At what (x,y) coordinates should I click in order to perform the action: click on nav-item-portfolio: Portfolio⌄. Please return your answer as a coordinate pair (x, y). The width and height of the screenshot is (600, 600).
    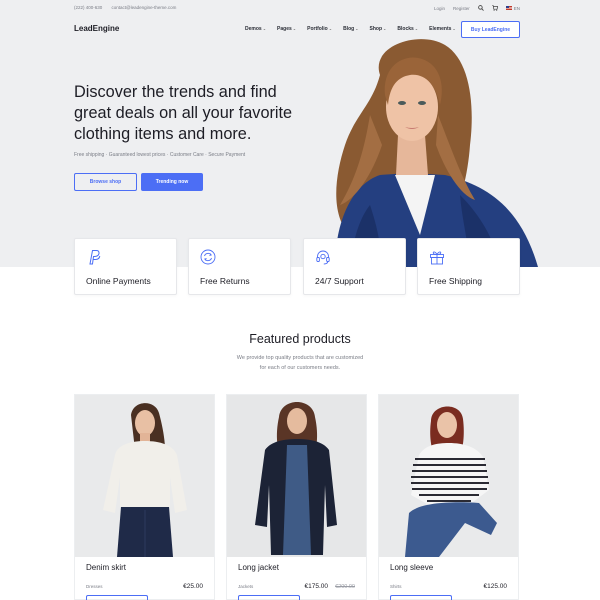
    Looking at the image, I should click on (319, 29).